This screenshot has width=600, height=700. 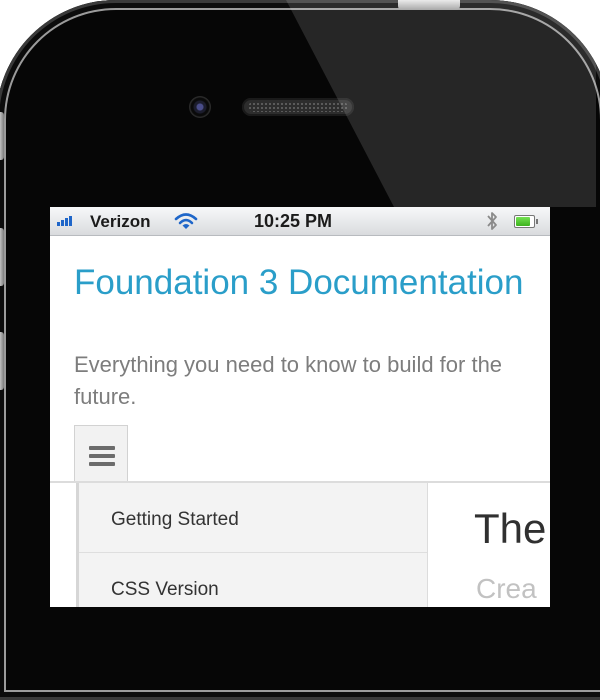 What do you see at coordinates (186, 221) in the screenshot?
I see `wifi-icon` at bounding box center [186, 221].